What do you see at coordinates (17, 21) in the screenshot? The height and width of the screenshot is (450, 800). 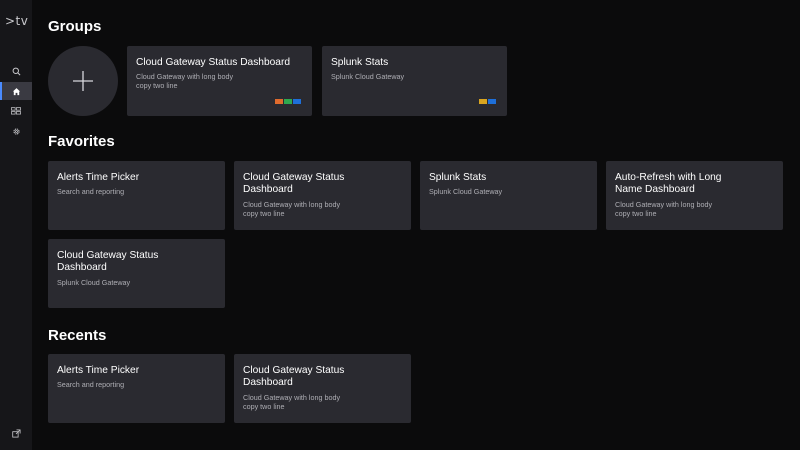 I see `app-logo: >tv` at bounding box center [17, 21].